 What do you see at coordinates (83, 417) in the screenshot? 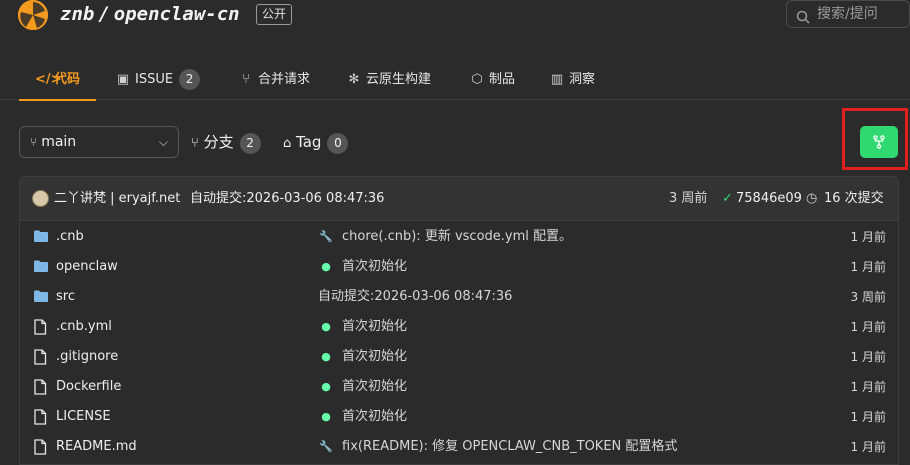
I see `file-name: LICENSE` at bounding box center [83, 417].